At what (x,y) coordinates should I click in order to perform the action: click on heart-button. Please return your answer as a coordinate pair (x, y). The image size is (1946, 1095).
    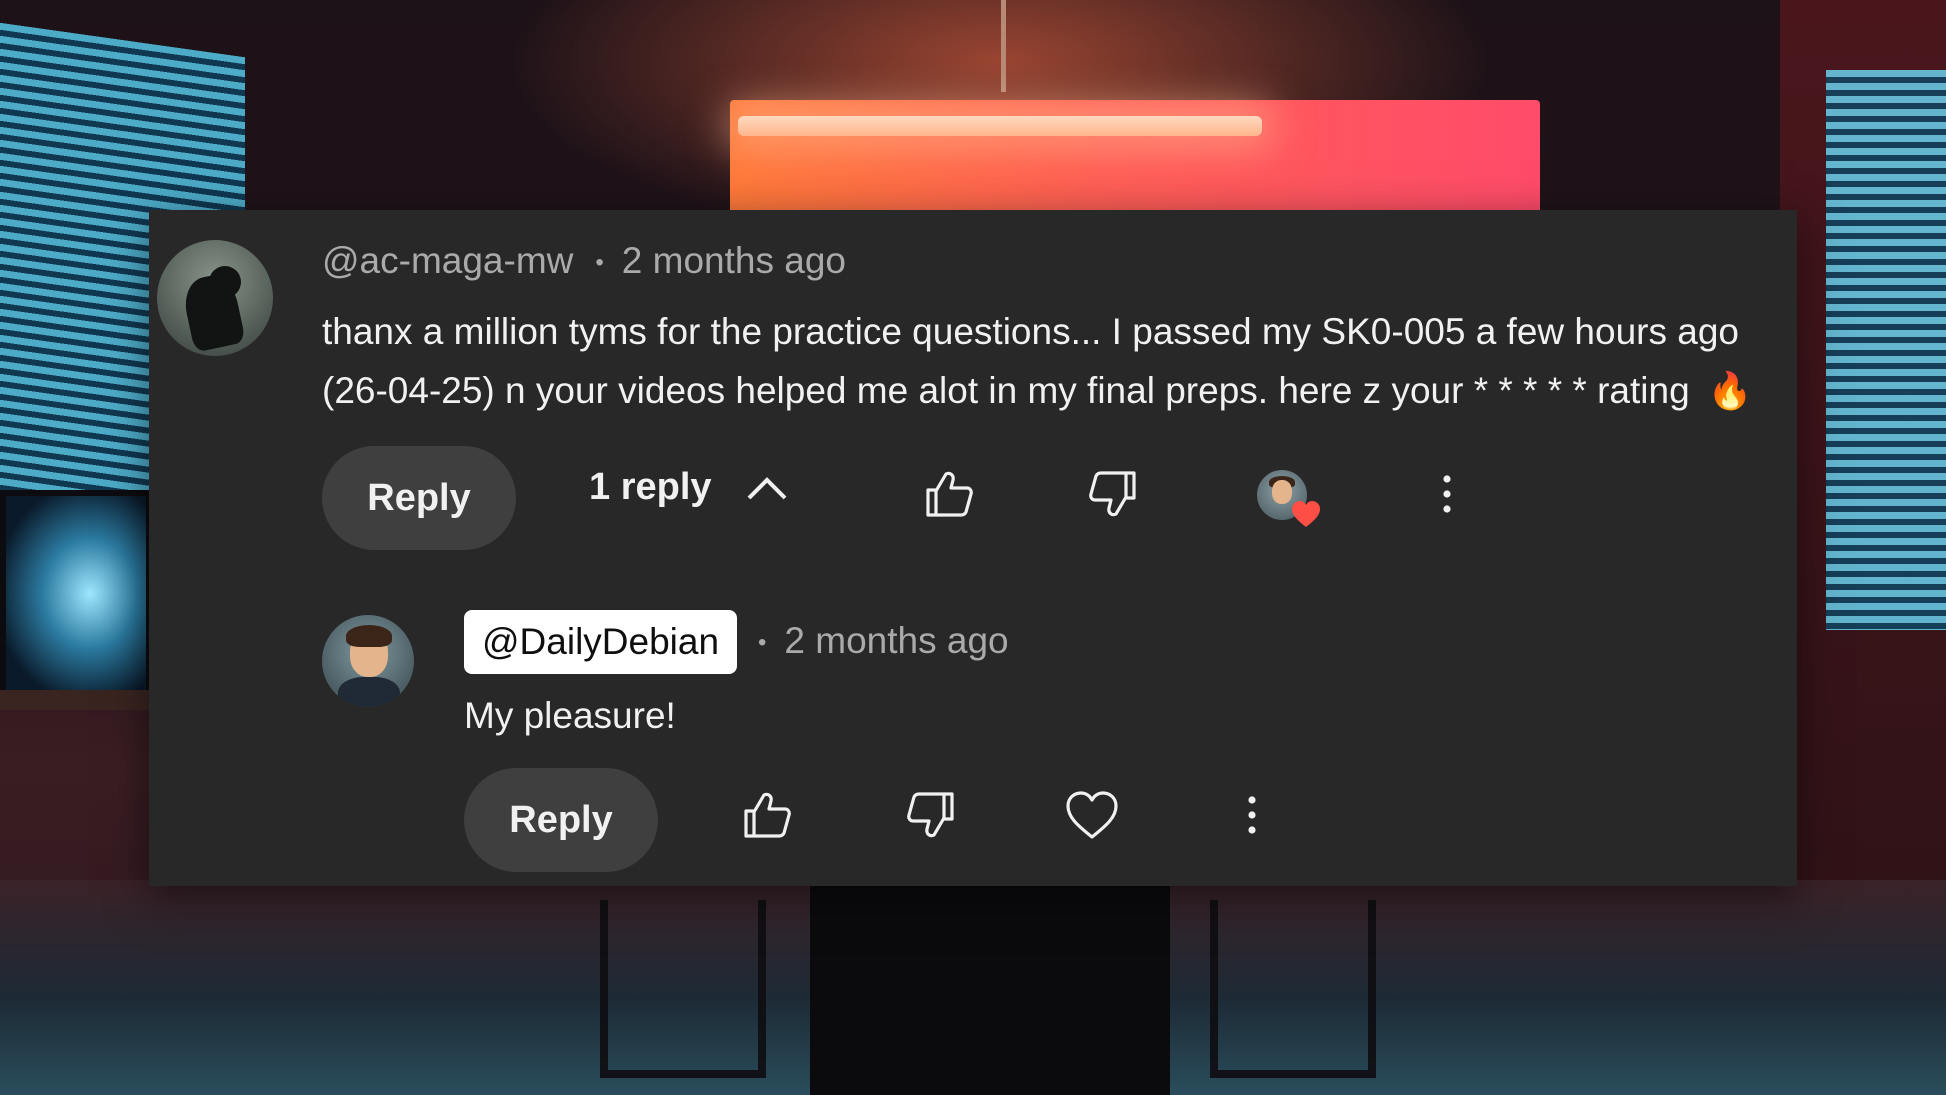
    Looking at the image, I should click on (1092, 815).